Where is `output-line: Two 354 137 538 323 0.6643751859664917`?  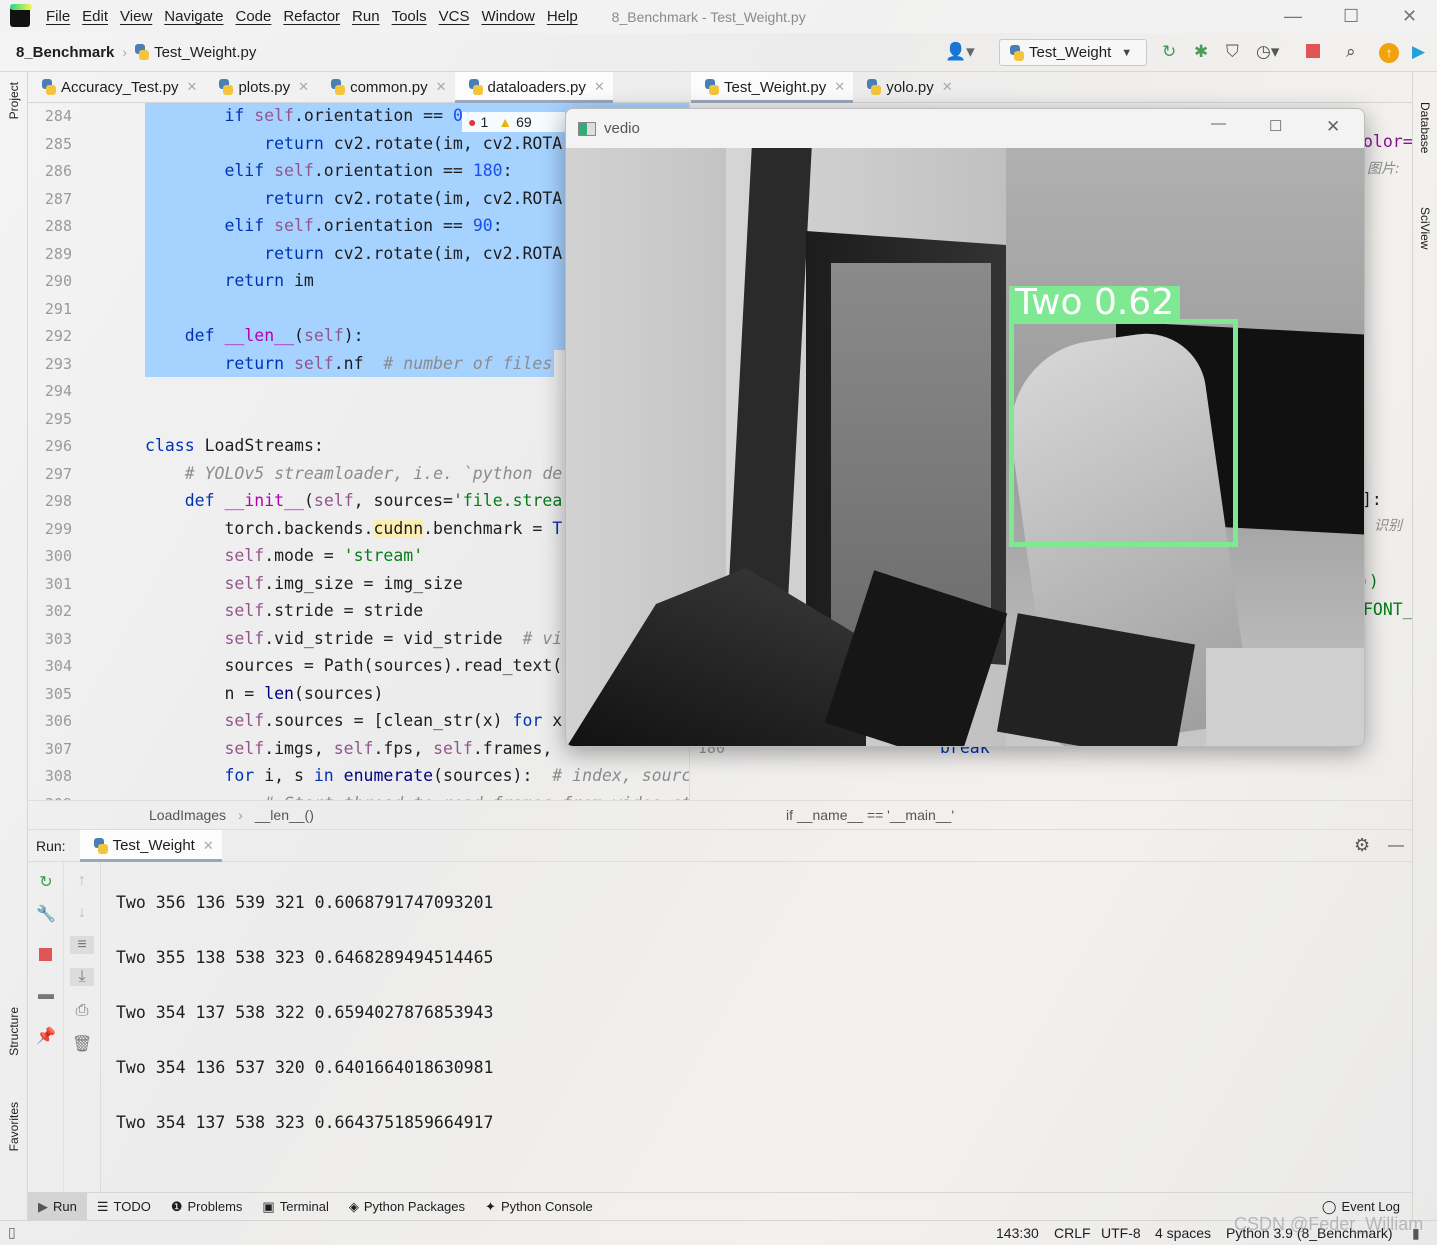
output-line: Two 354 137 538 323 0.6643751859664917 is located at coordinates (305, 1122).